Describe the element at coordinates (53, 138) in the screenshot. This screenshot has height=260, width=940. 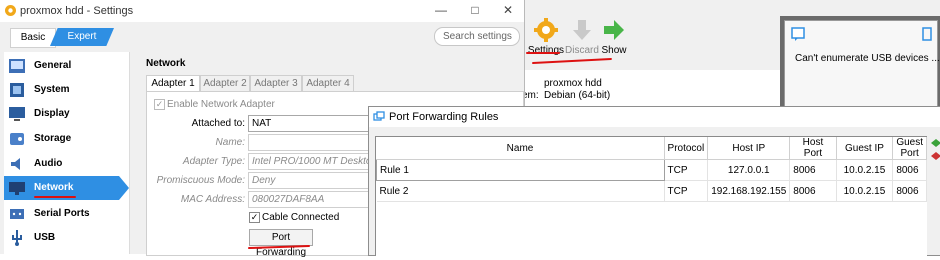
I see `sidebar-item-label: Storage` at that location.